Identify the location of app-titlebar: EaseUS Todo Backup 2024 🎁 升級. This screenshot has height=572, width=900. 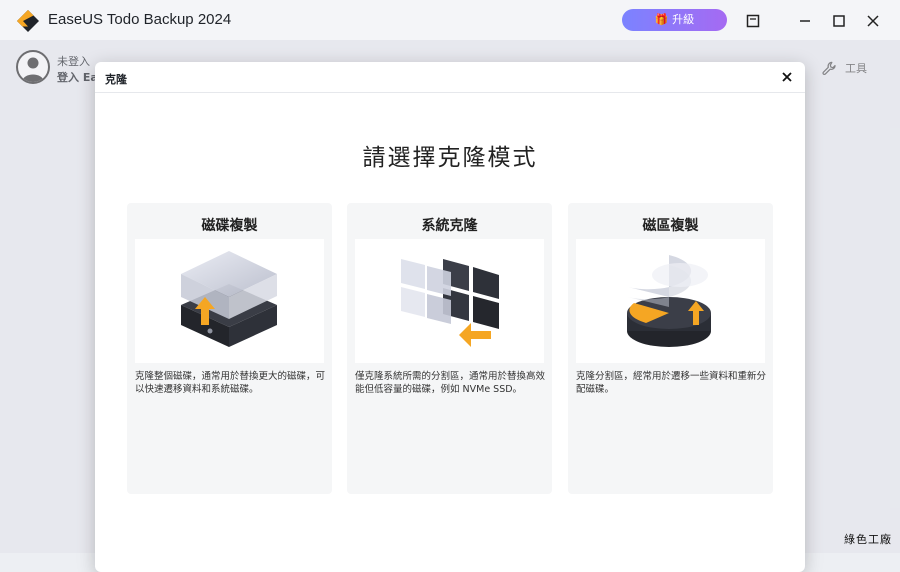
(450, 20).